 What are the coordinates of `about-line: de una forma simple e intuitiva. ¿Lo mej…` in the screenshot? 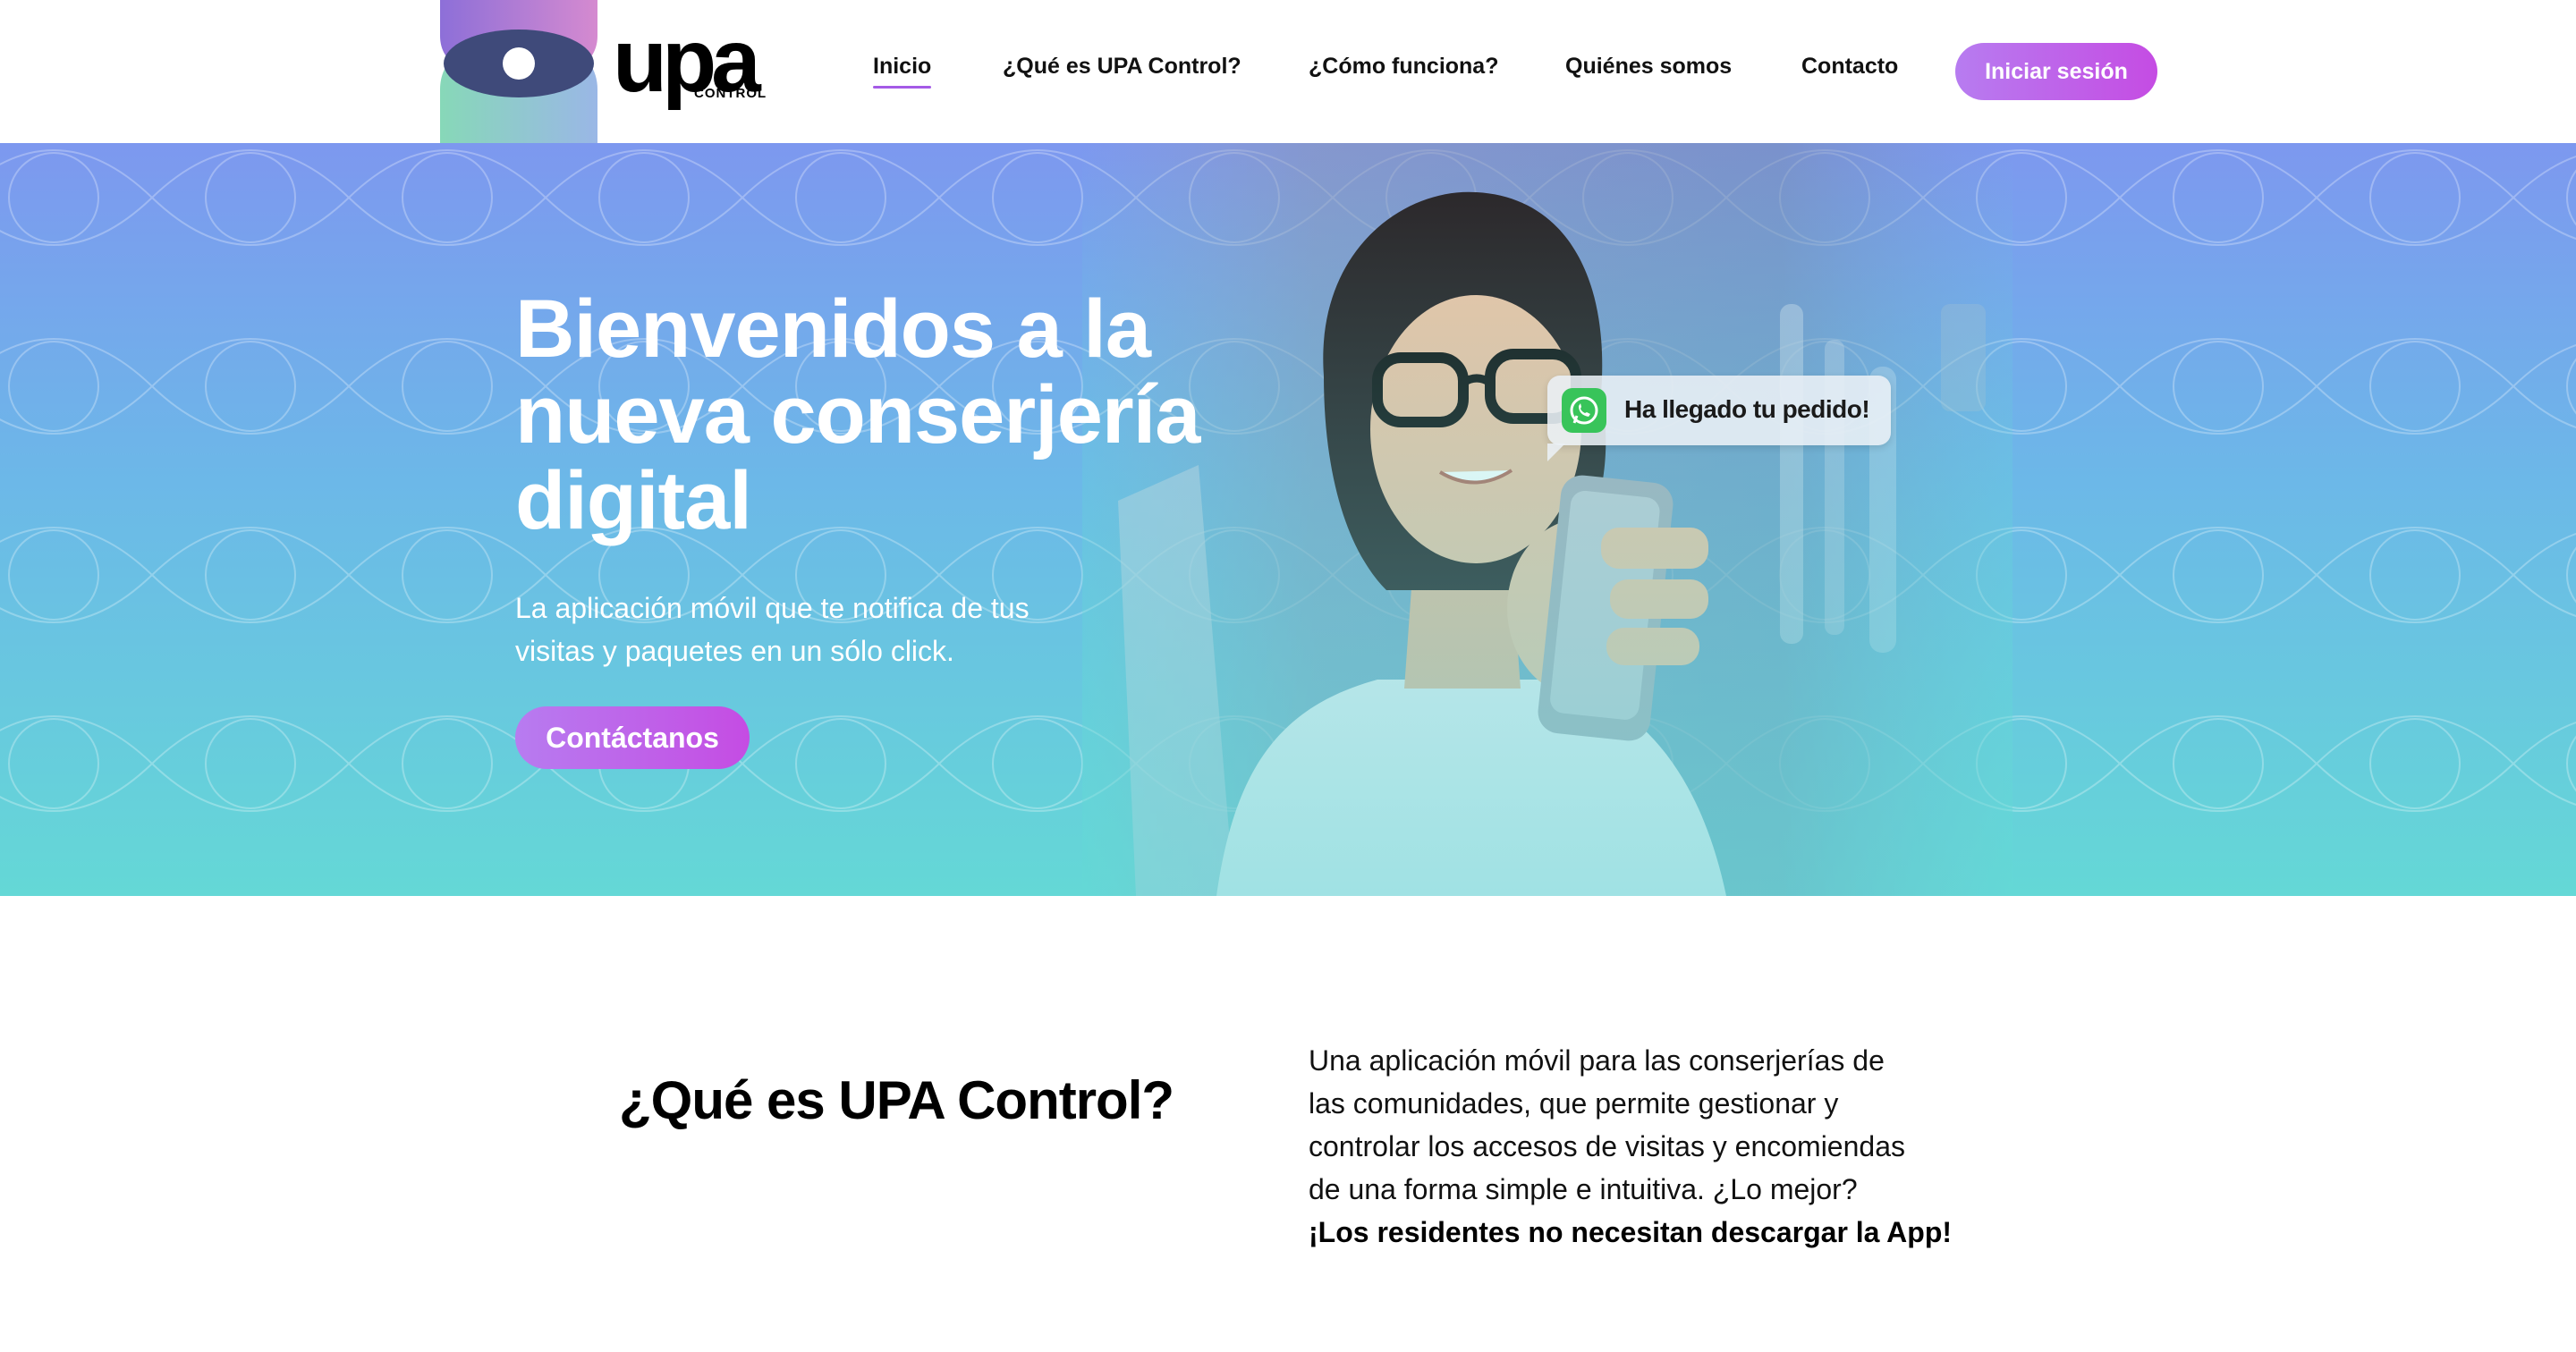 It's located at (1583, 1189).